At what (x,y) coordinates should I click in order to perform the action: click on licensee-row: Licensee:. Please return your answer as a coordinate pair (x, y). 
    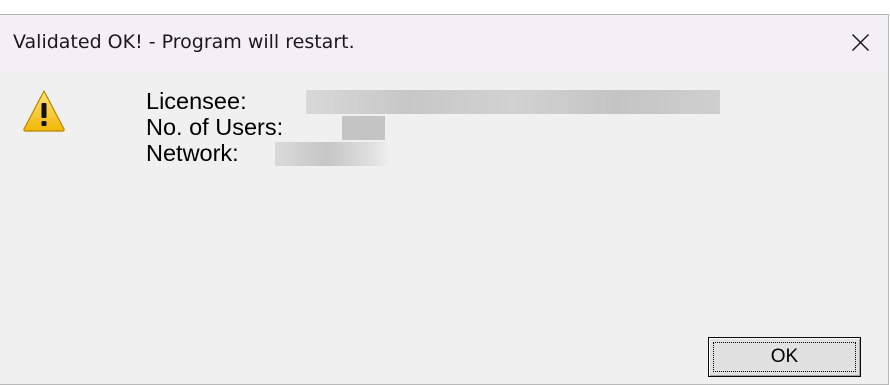
    Looking at the image, I should click on (433, 101).